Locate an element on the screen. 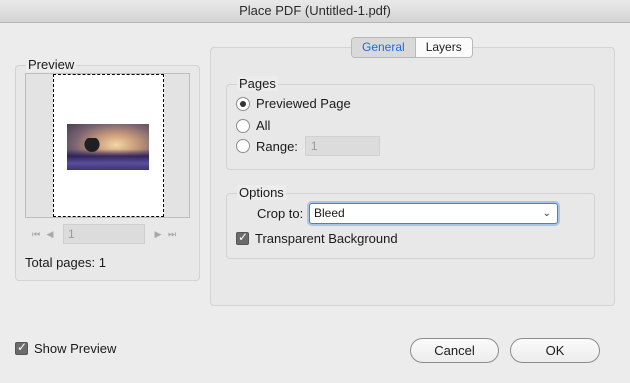  chevron-down-icon: ⌄ is located at coordinates (546, 213).